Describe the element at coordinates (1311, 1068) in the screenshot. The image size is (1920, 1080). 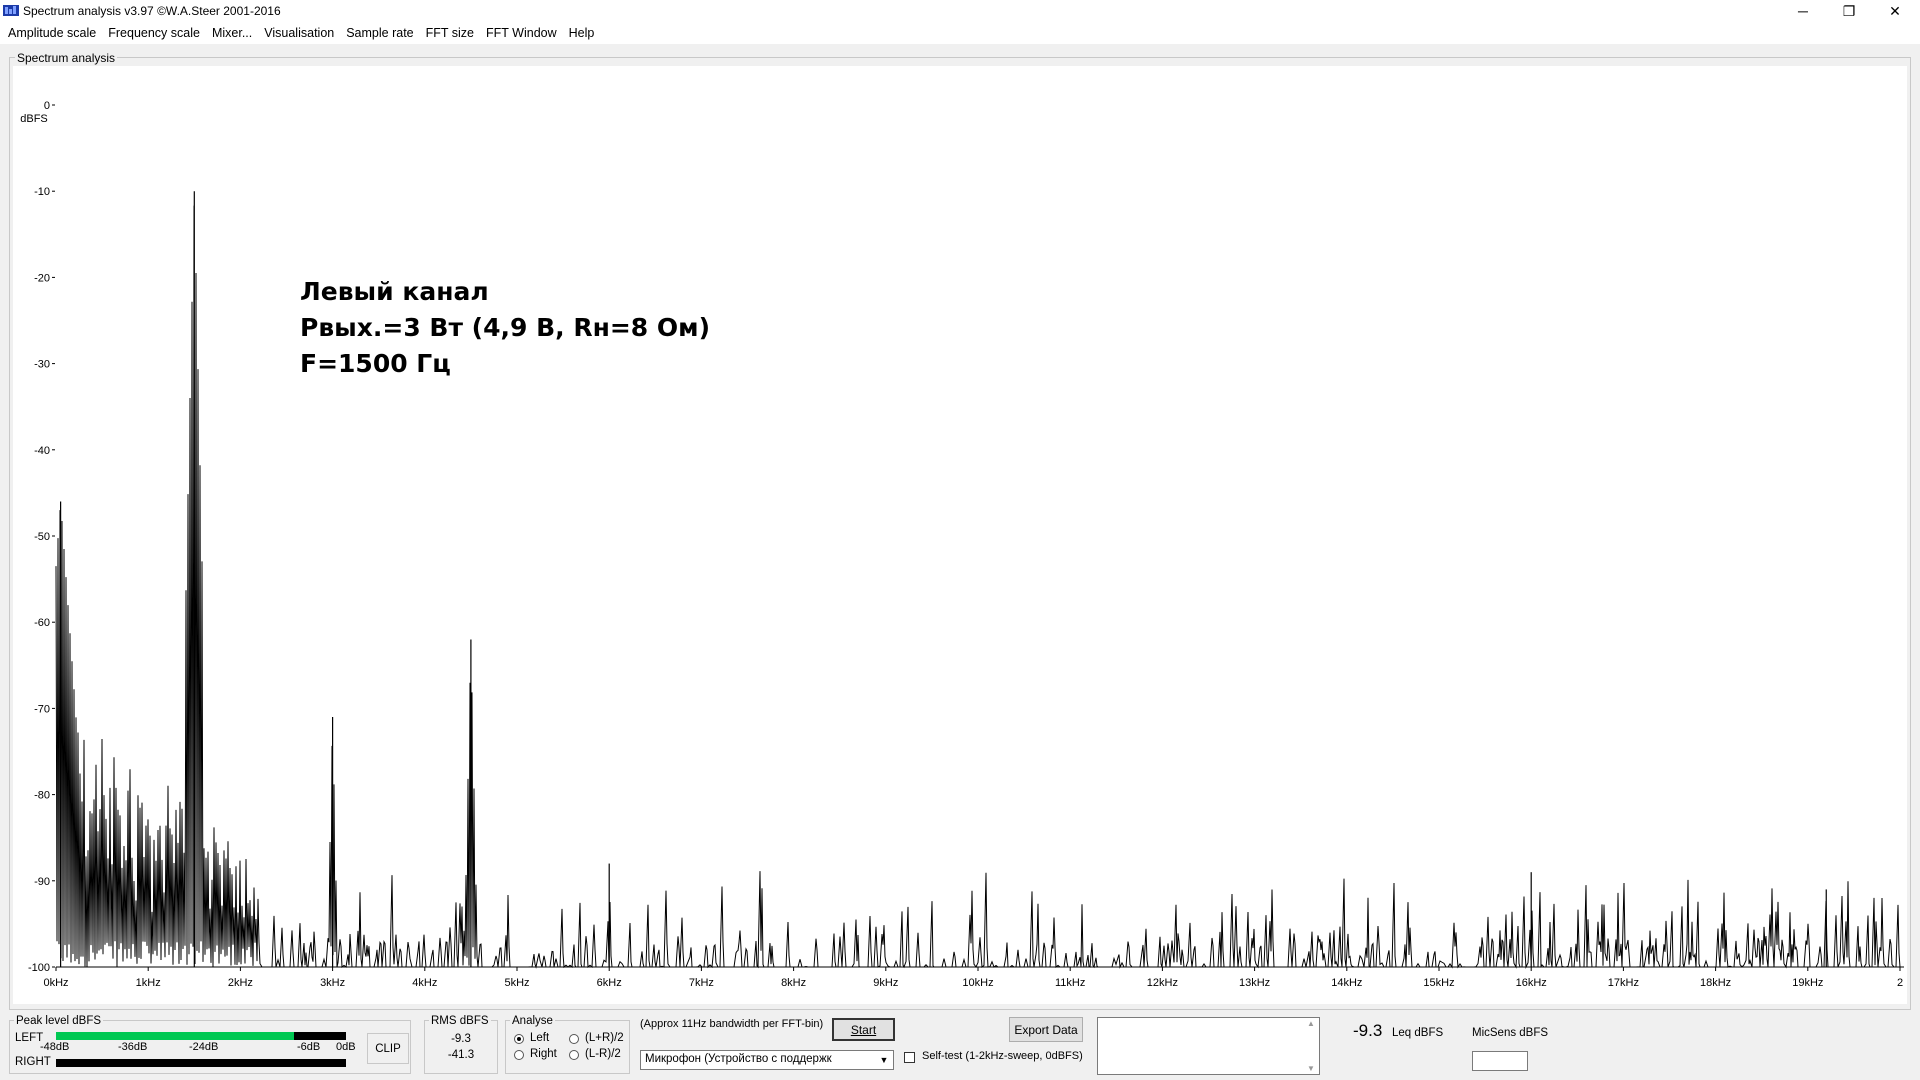
I see `scroll-down-icon: ▼` at that location.